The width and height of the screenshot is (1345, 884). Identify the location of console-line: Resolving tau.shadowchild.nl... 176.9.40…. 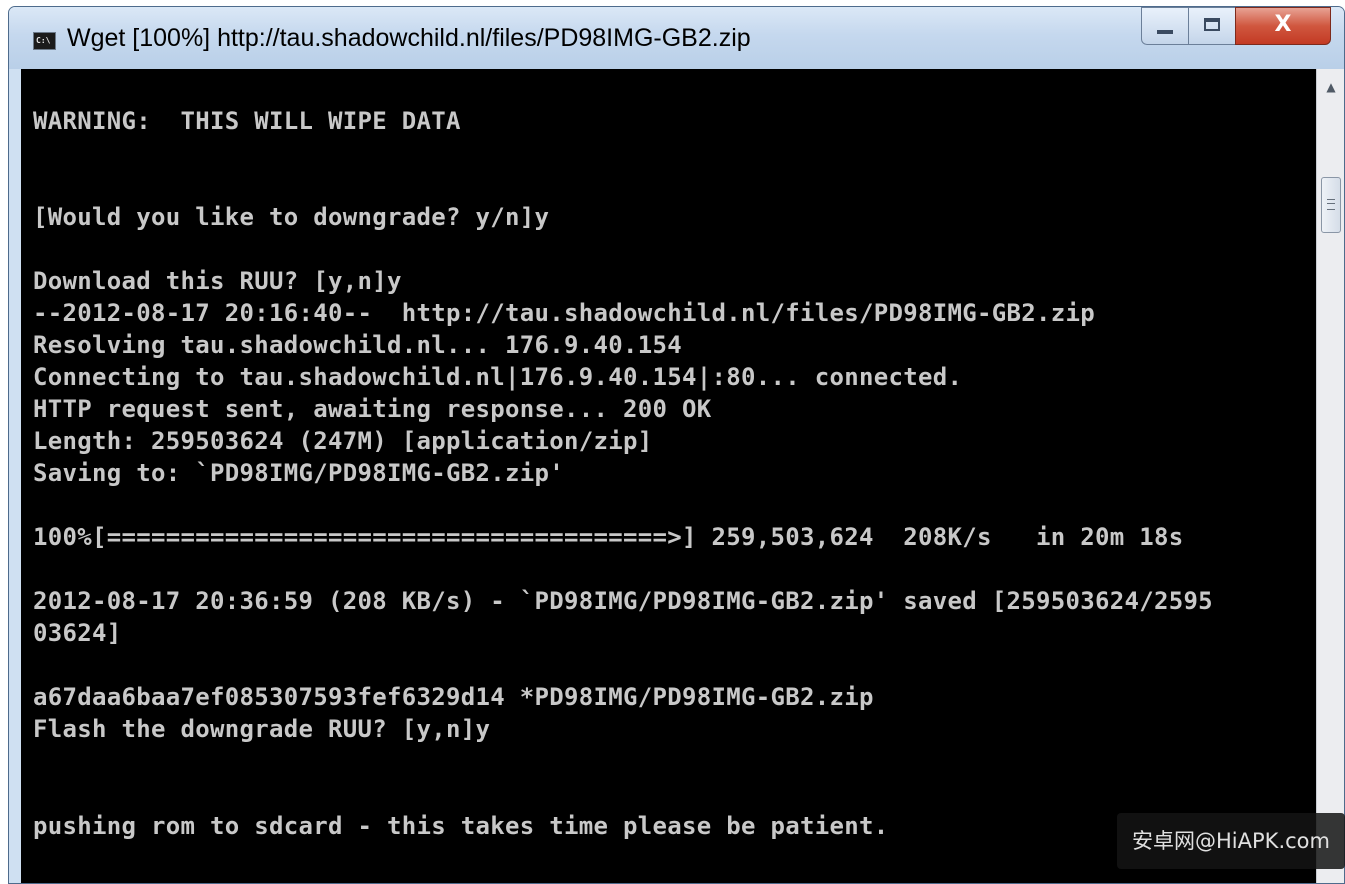
(357, 345).